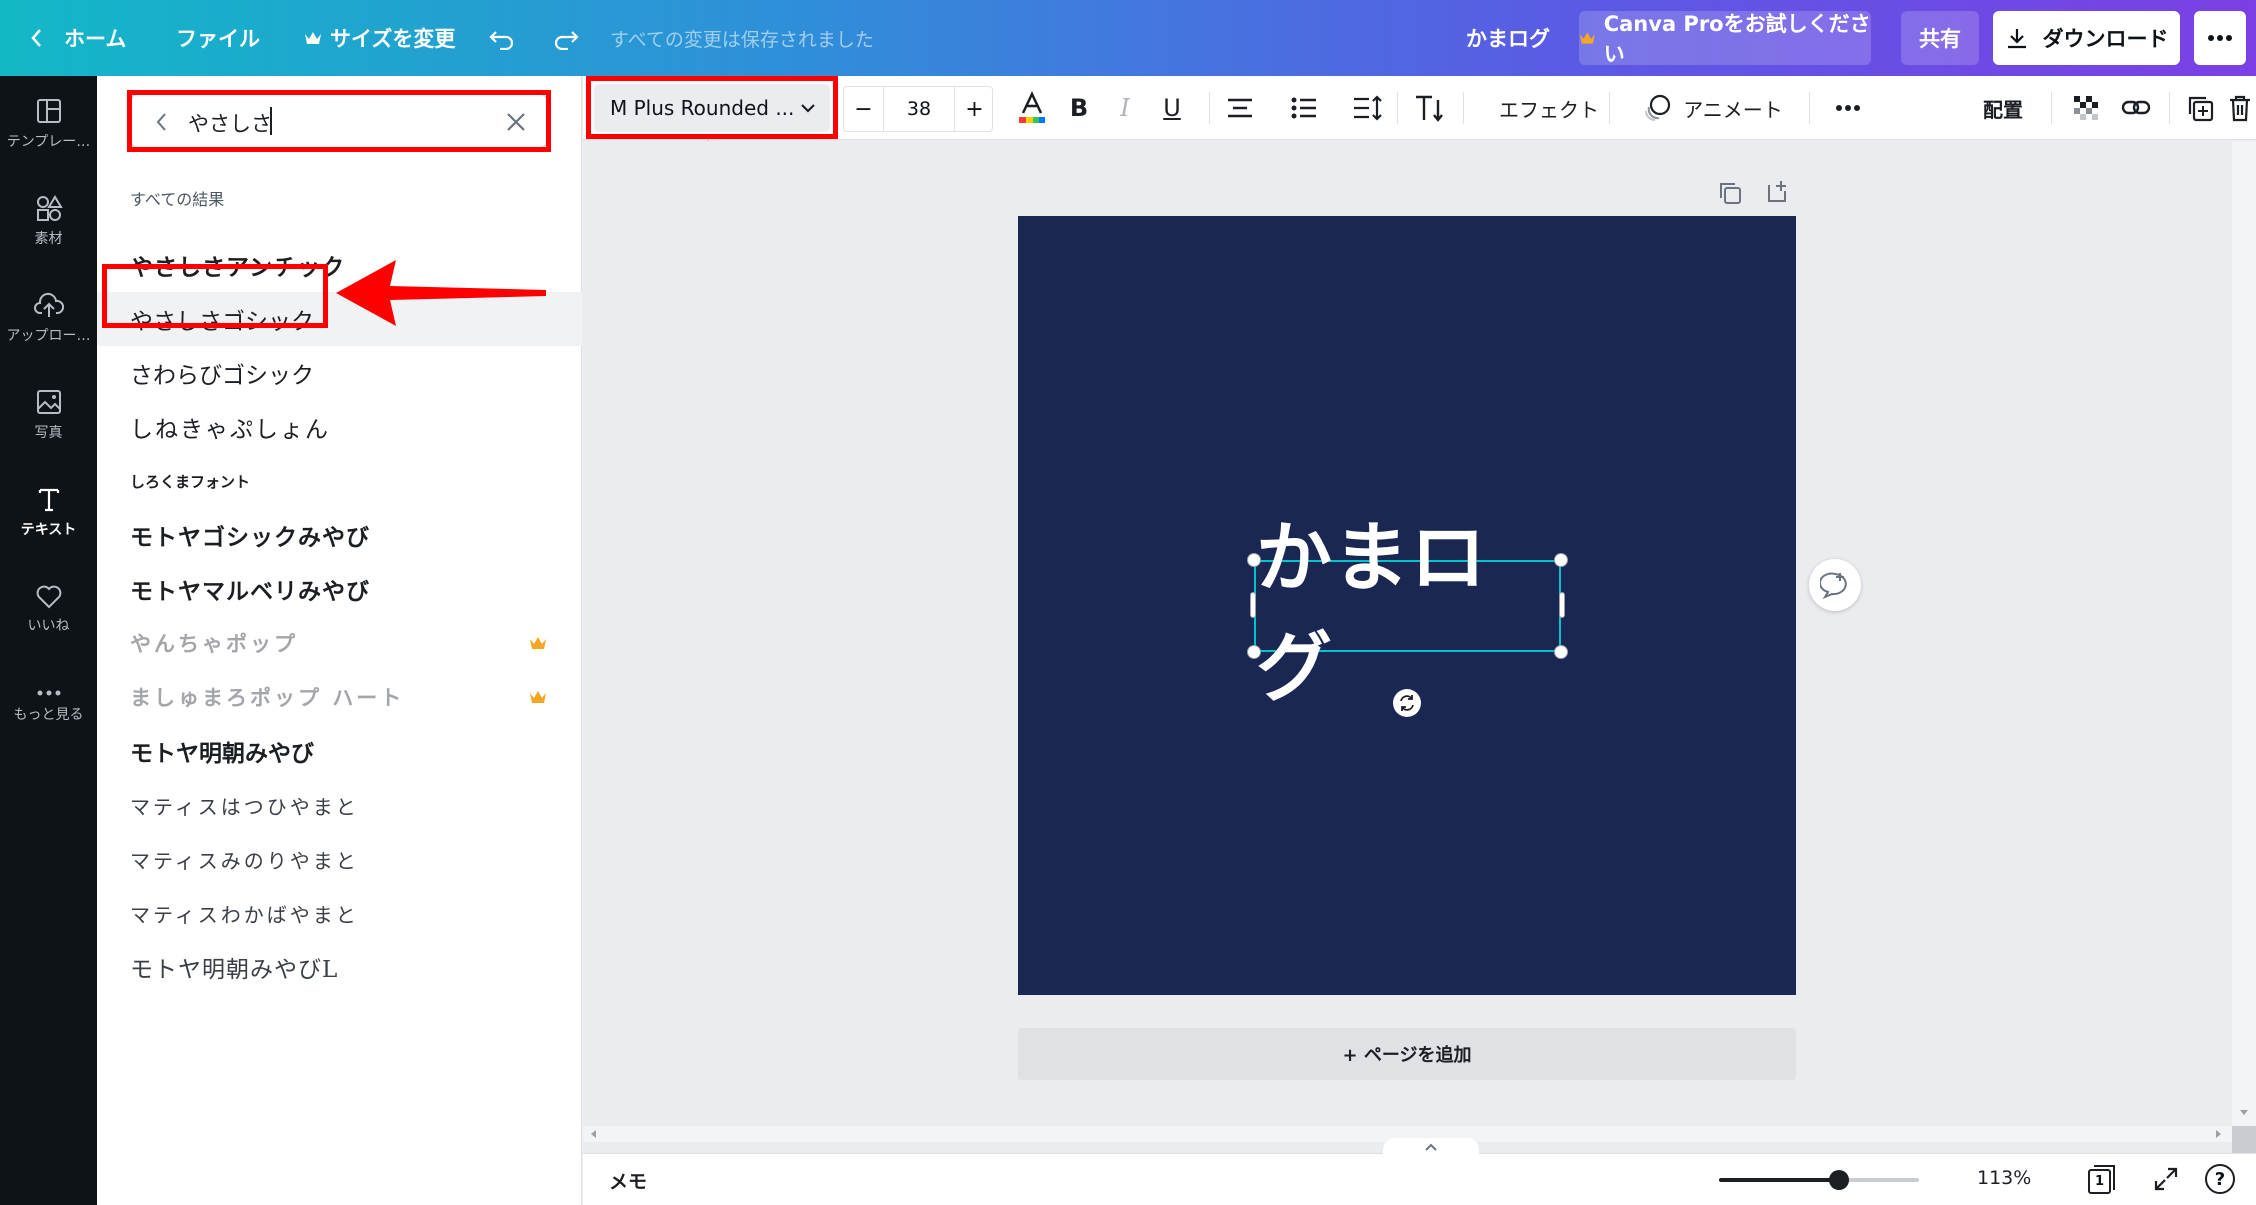  I want to click on align-center-button, so click(1240, 108).